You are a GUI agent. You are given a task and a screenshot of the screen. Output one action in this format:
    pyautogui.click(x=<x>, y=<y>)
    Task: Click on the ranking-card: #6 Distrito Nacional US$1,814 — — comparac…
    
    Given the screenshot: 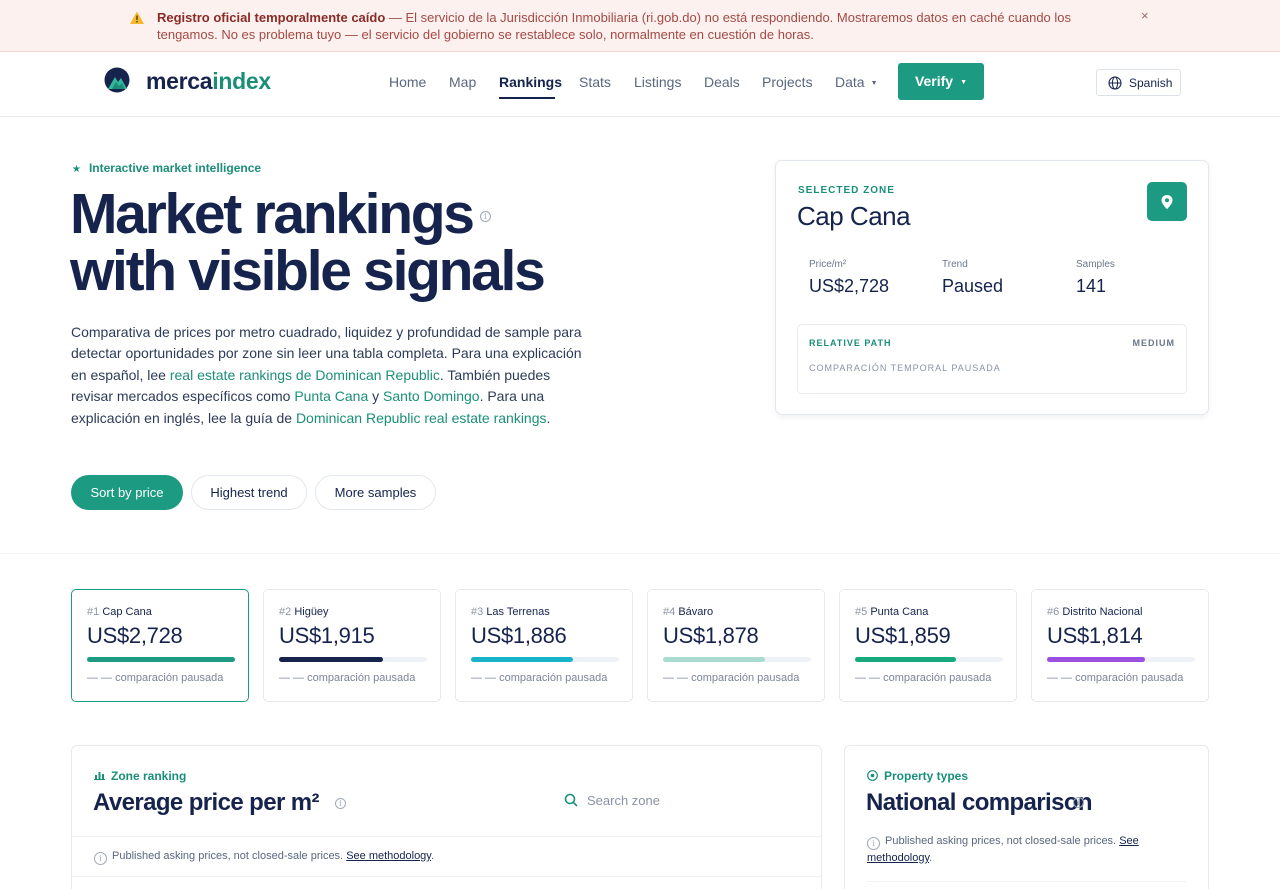 What is the action you would take?
    pyautogui.click(x=1120, y=645)
    